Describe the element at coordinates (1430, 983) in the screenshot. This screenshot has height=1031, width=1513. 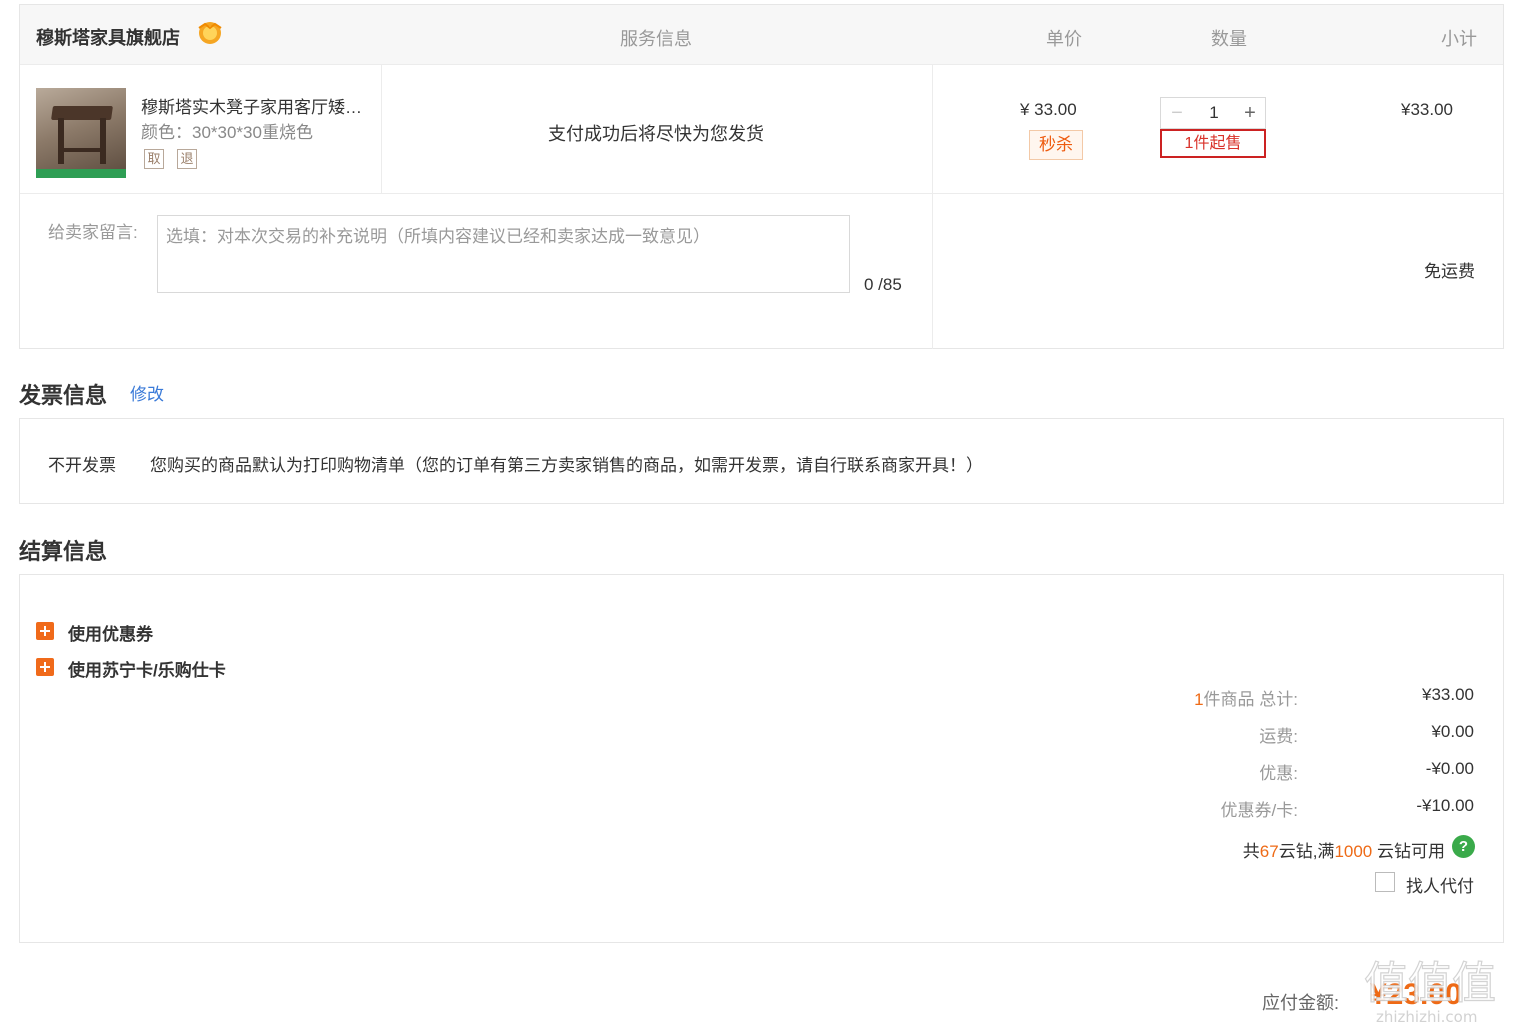
I see `svg-text: 值值值` at that location.